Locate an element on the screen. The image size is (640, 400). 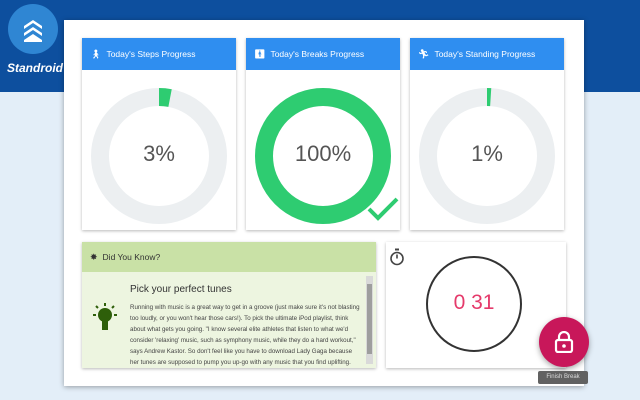
app-name: Standroid is located at coordinates (35, 68).